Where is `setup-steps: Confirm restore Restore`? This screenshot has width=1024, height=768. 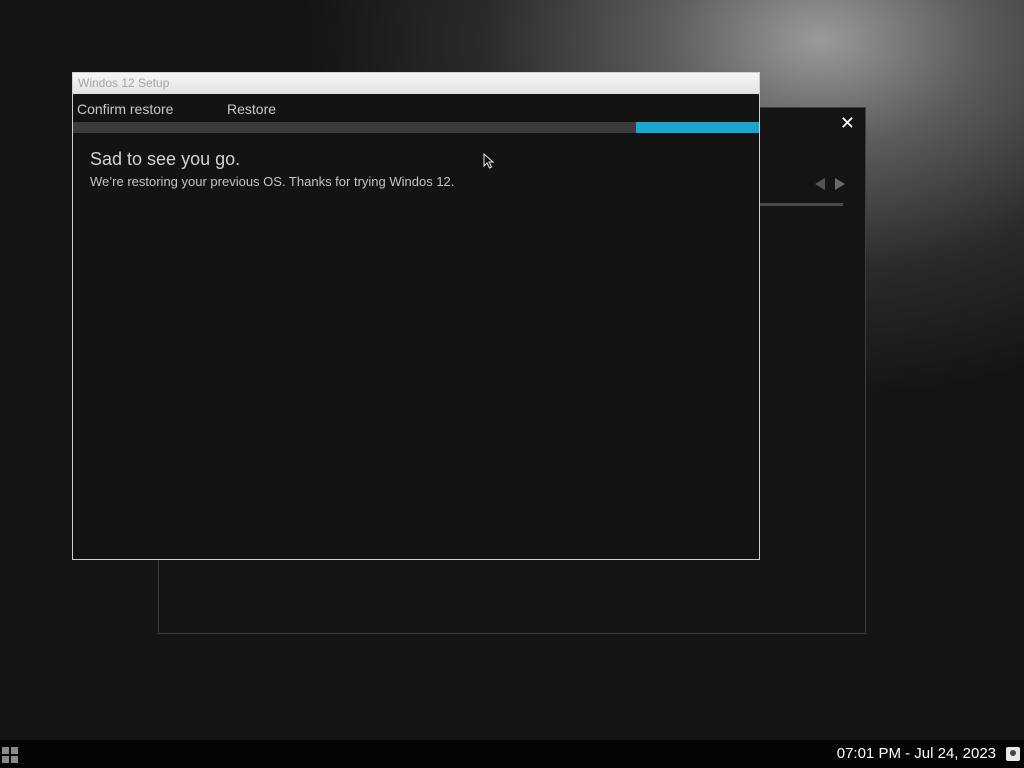
setup-steps: Confirm restore Restore is located at coordinates (416, 108).